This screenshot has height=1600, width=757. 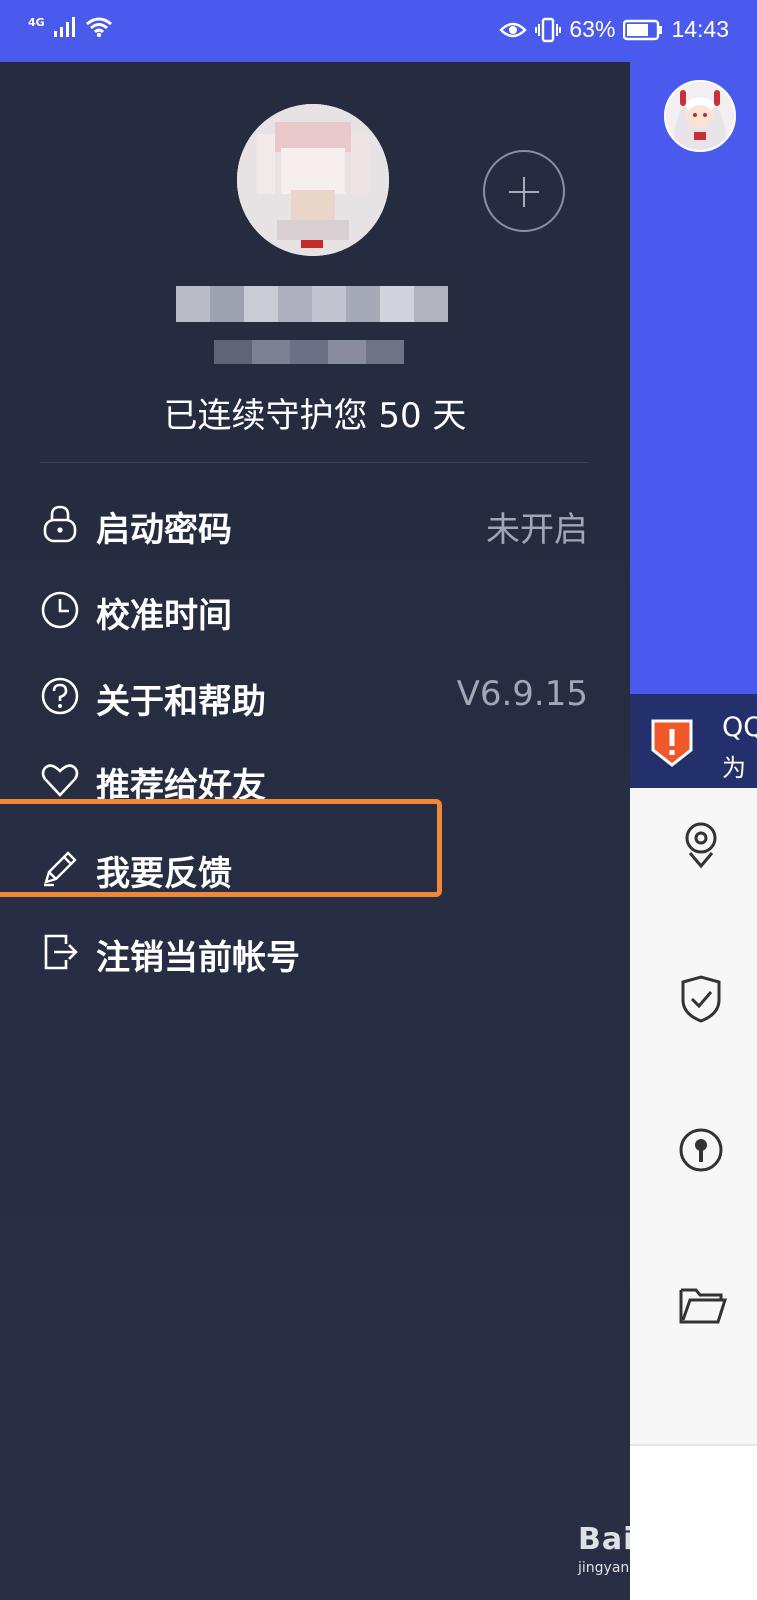 What do you see at coordinates (703, 1305) in the screenshot?
I see `folder-icon` at bounding box center [703, 1305].